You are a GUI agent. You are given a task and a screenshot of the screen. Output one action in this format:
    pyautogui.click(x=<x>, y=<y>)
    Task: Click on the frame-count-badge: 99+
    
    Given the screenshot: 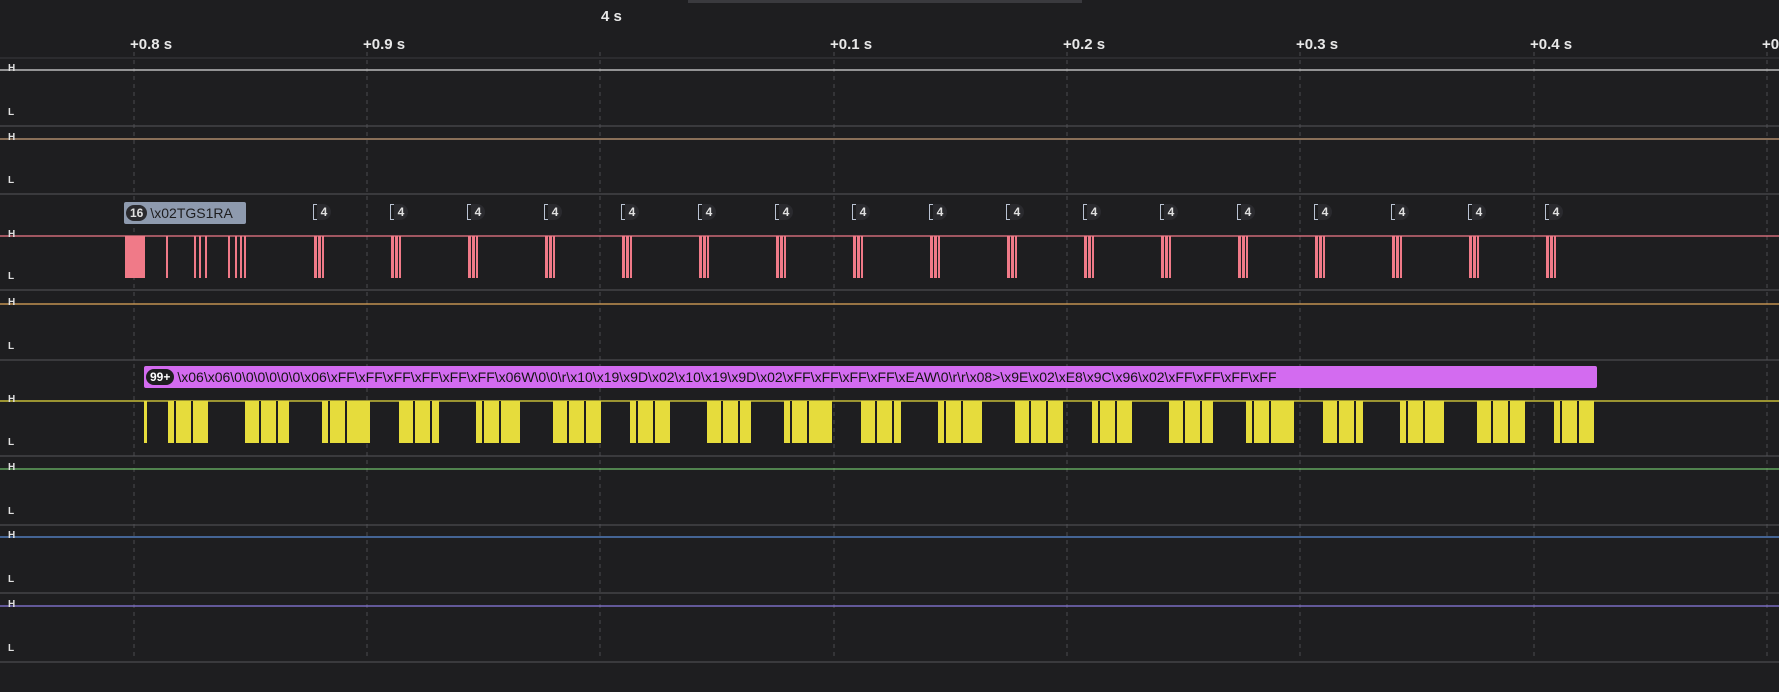 What is the action you would take?
    pyautogui.click(x=160, y=377)
    